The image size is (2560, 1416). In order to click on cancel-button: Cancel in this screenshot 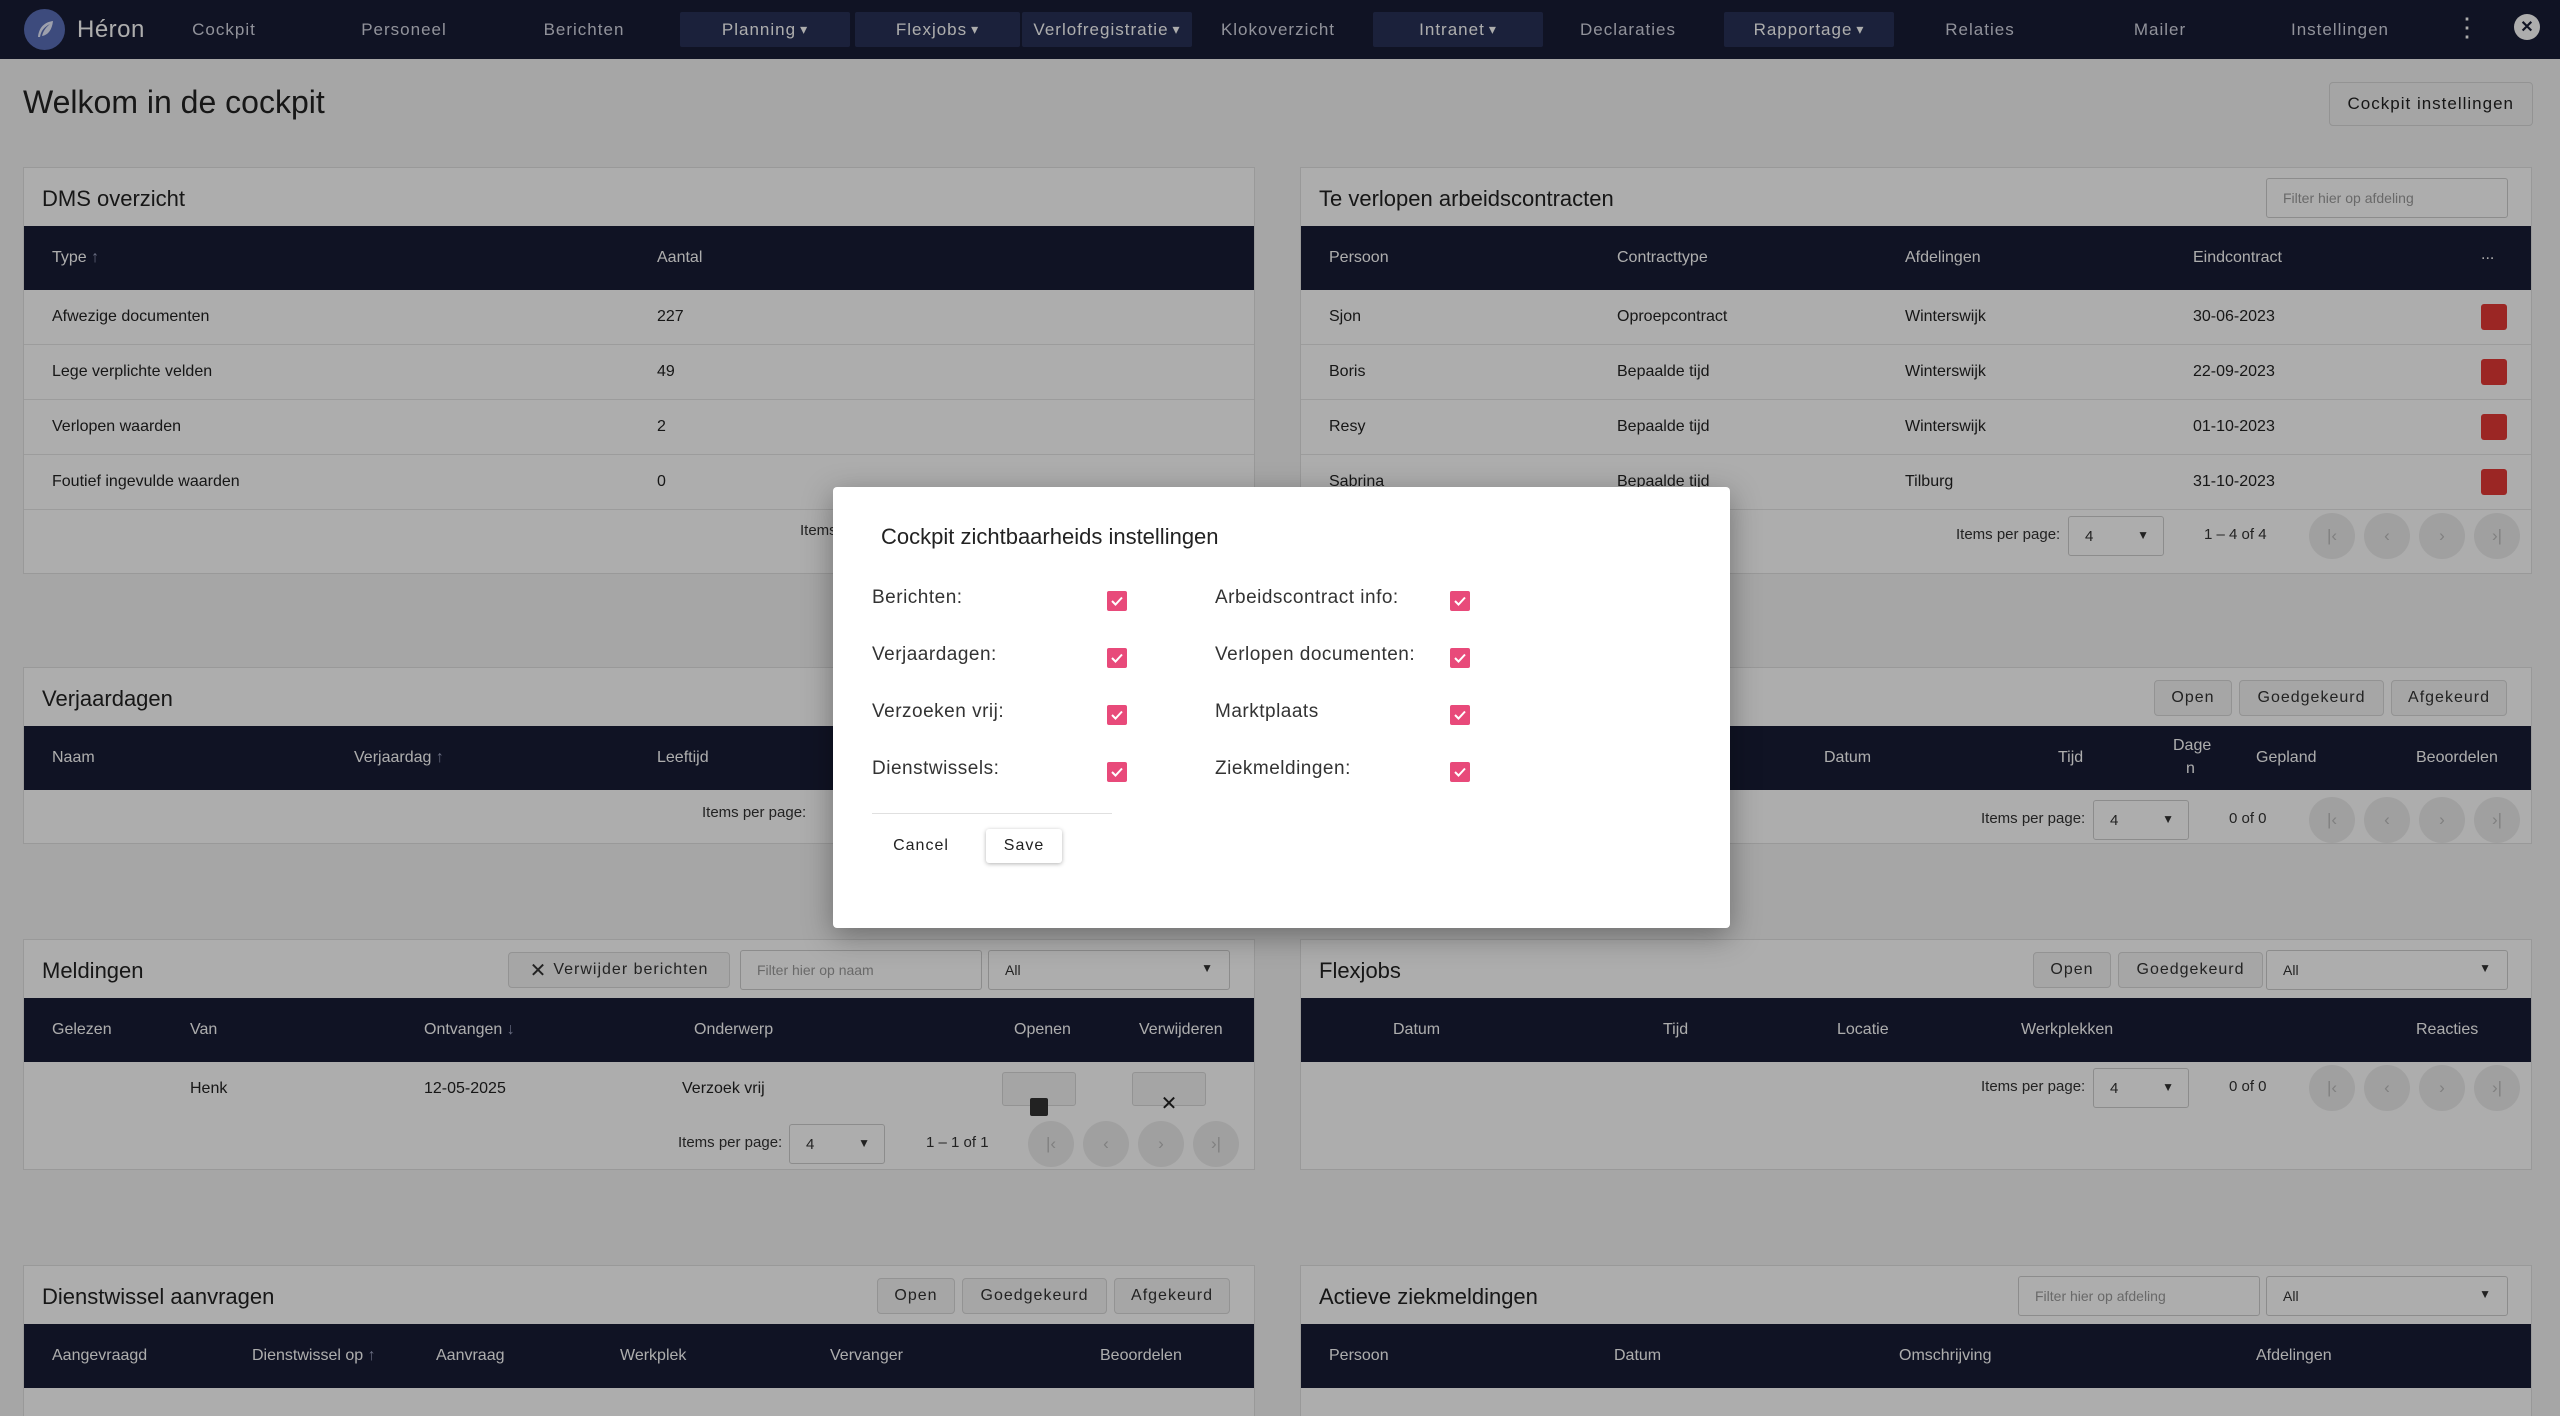, I will do `click(921, 846)`.